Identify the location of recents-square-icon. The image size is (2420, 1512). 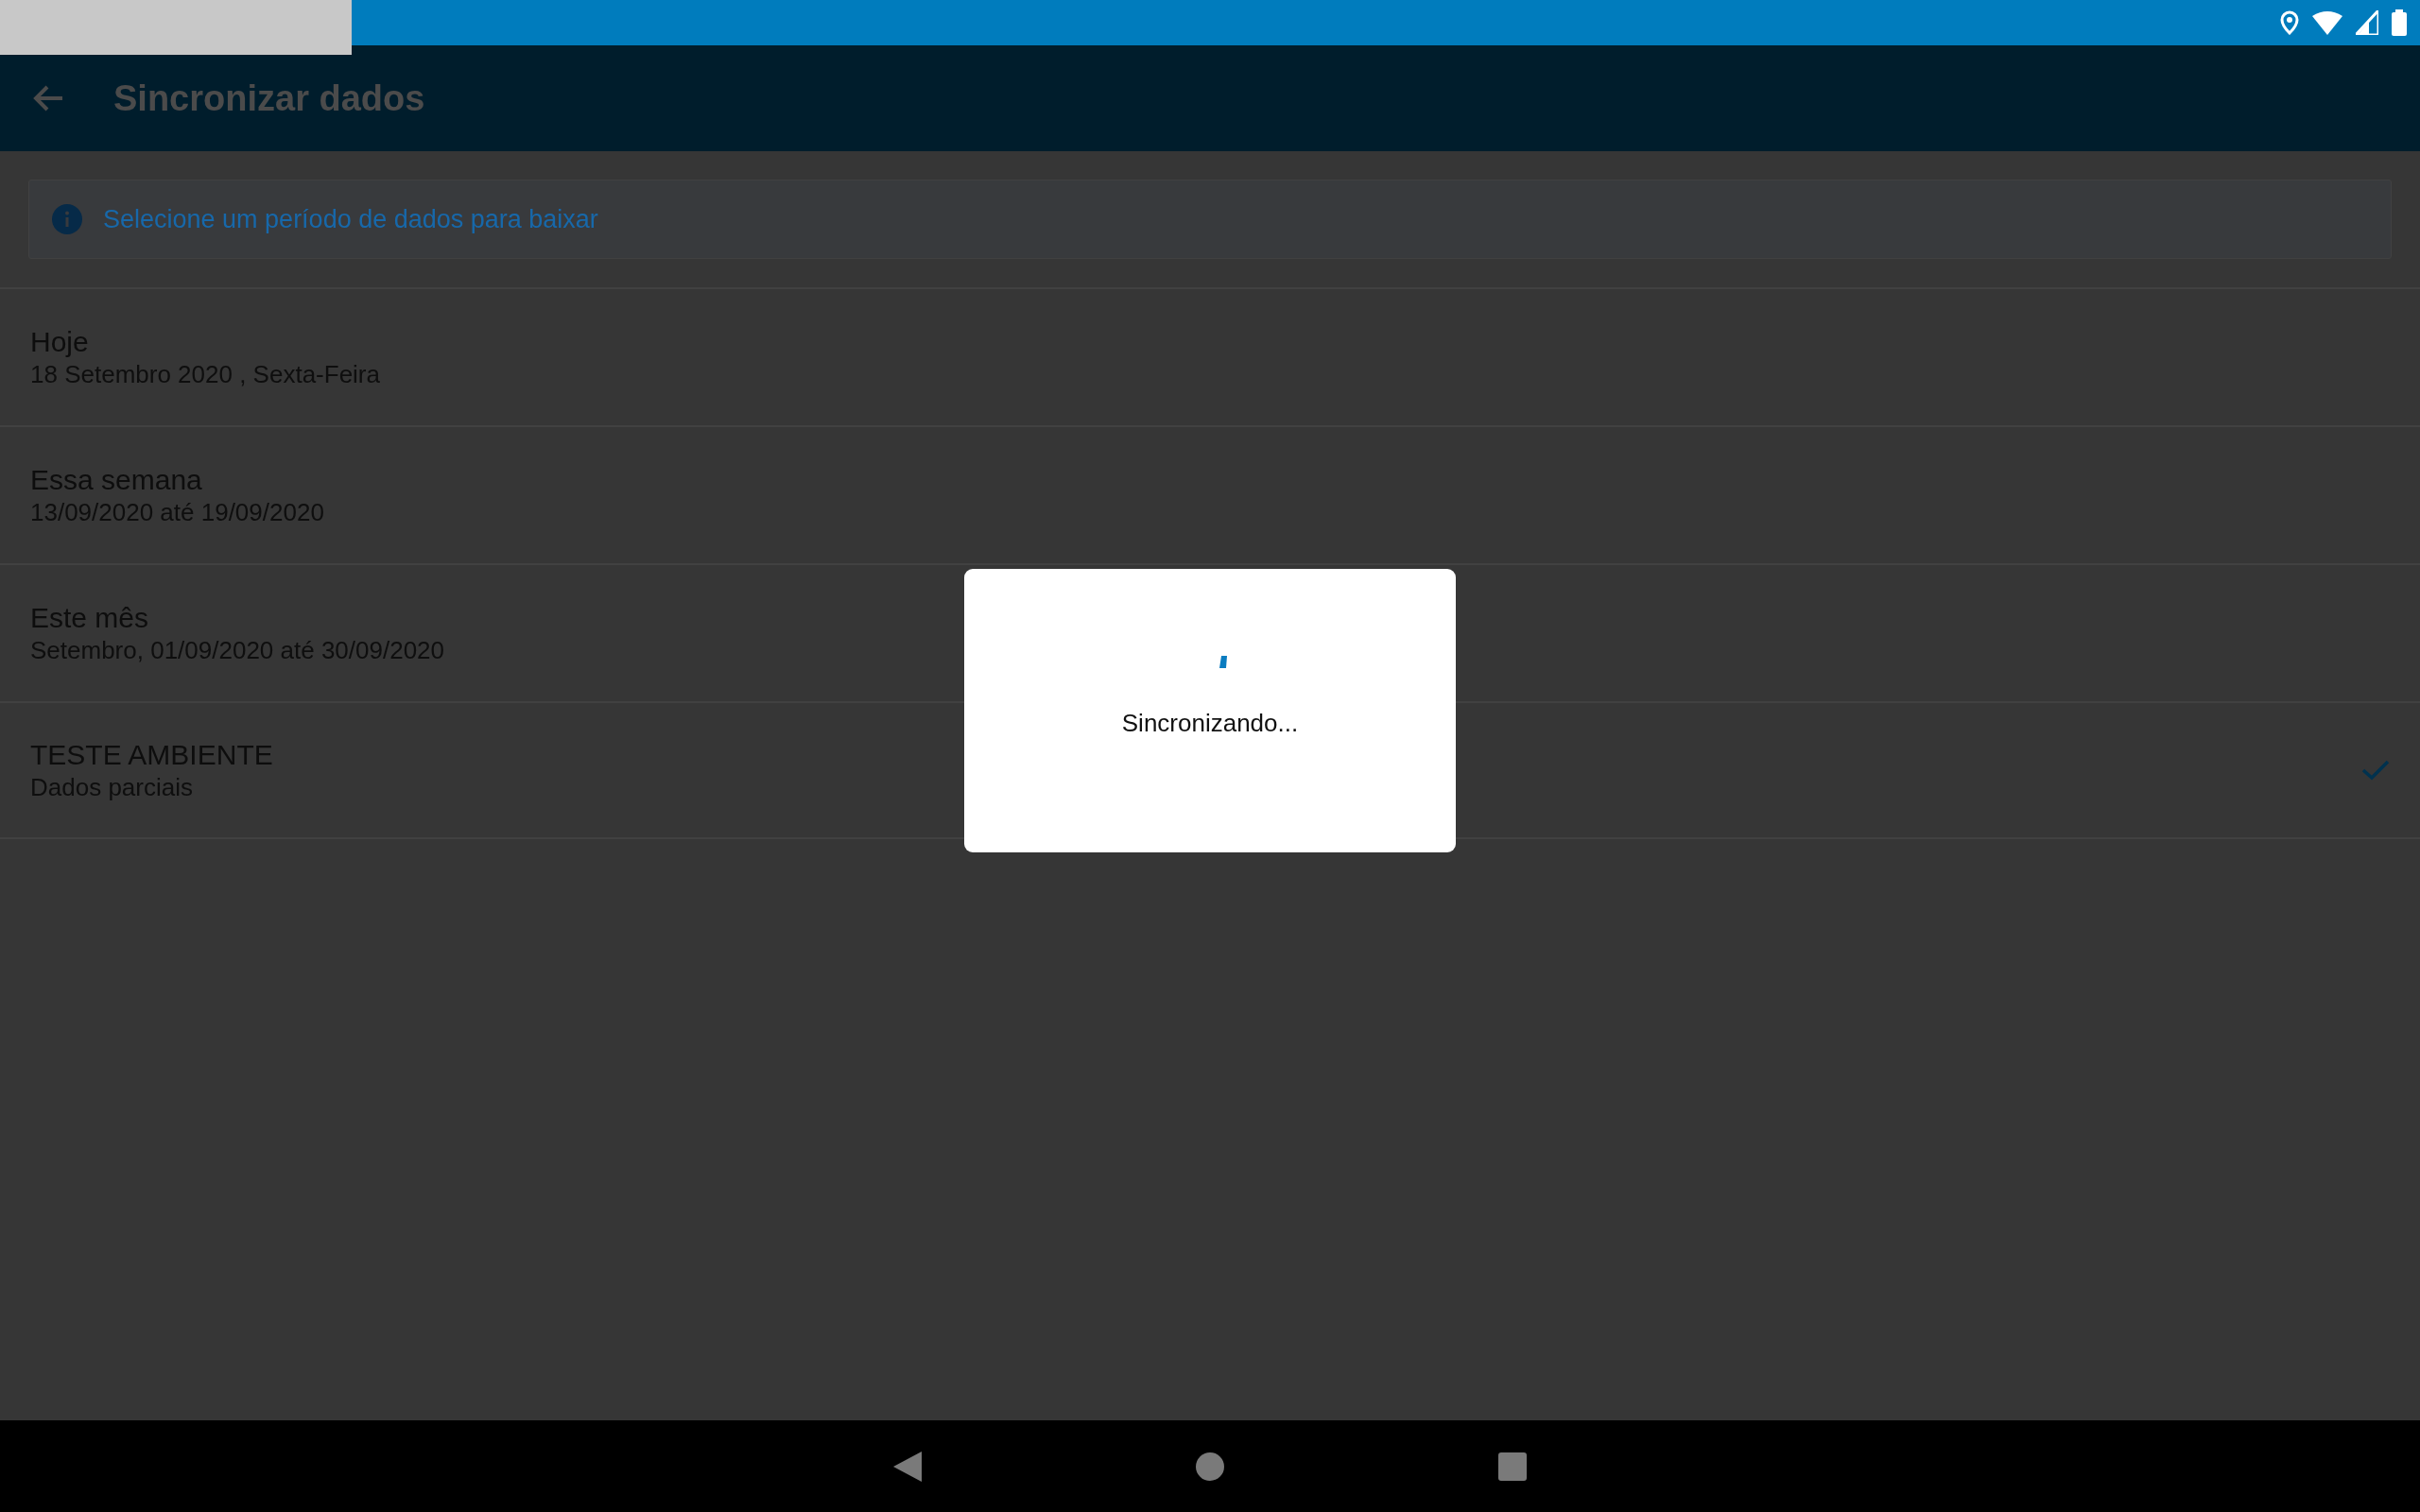
(1512, 1466).